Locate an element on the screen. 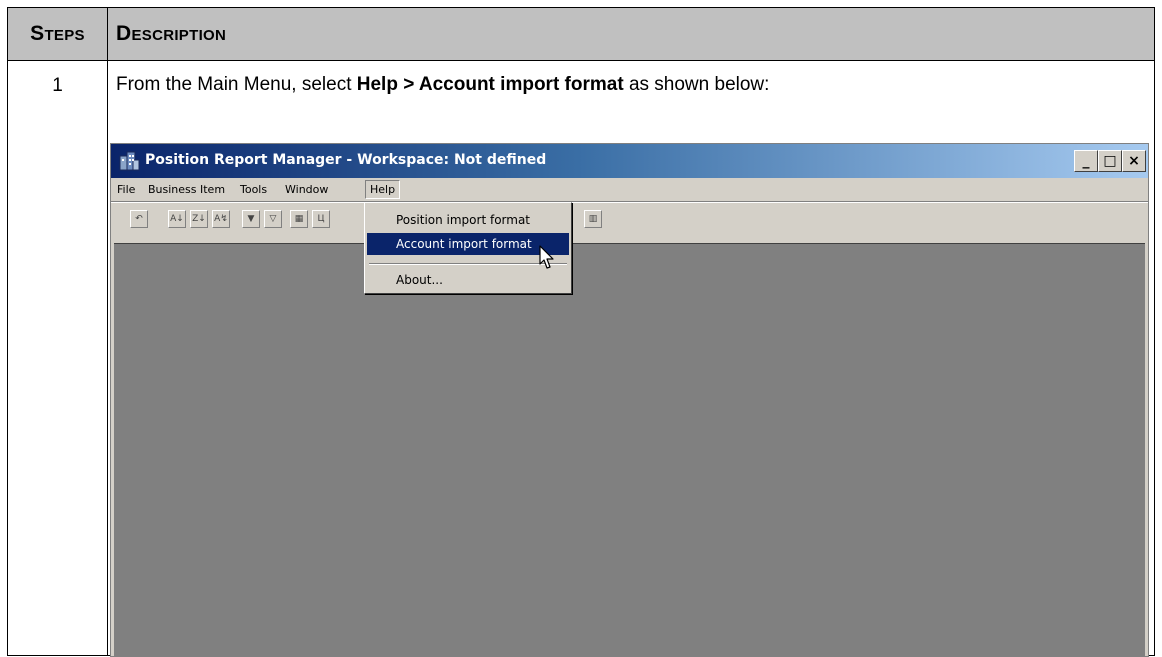 The image size is (1162, 657). minimize-button: _ is located at coordinates (1086, 161).